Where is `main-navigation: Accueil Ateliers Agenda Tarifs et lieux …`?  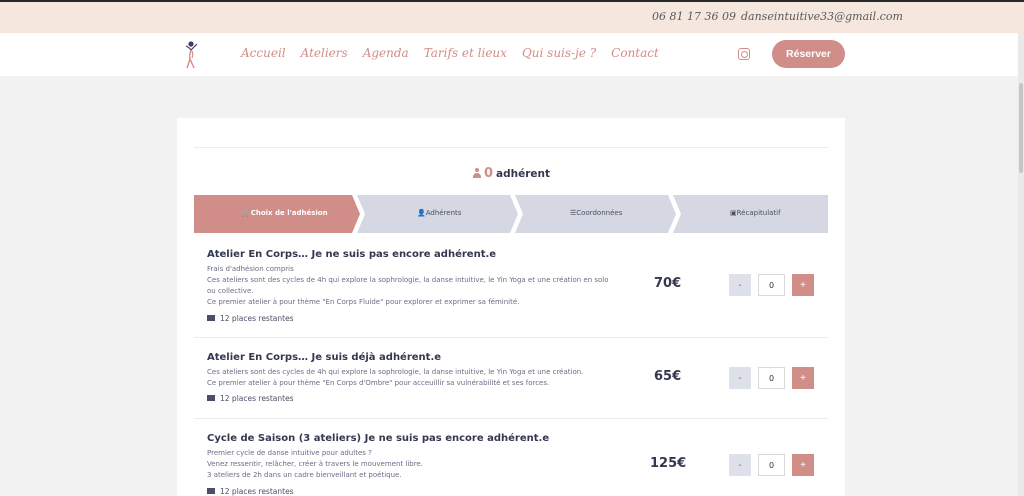 main-navigation: Accueil Ateliers Agenda Tarifs et lieux … is located at coordinates (512, 54).